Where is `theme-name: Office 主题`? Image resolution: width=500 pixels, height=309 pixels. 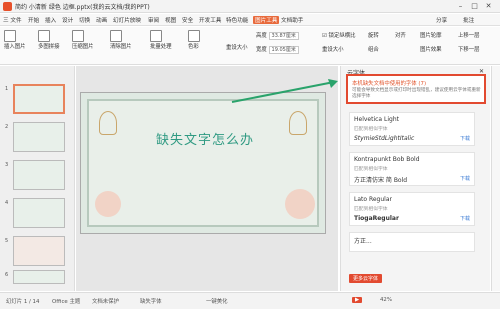 theme-name: Office 主题 is located at coordinates (66, 302).